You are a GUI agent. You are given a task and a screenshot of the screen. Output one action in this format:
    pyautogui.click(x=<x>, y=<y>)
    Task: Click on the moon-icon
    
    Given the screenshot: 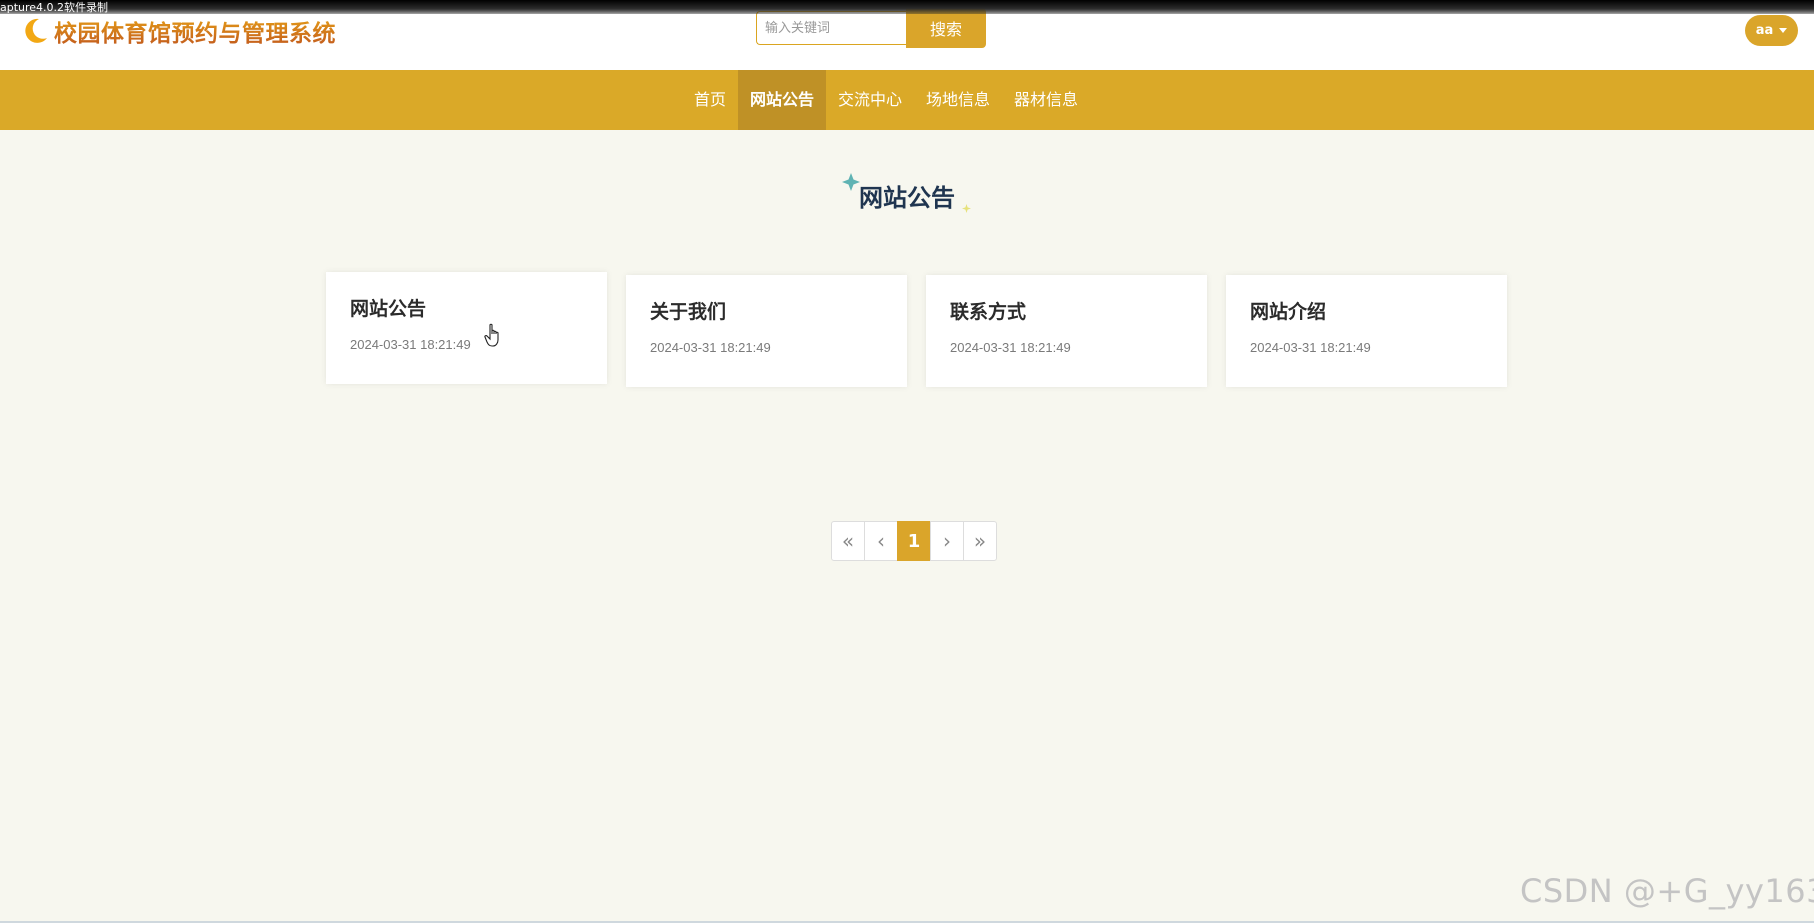 What is the action you would take?
    pyautogui.click(x=36, y=30)
    